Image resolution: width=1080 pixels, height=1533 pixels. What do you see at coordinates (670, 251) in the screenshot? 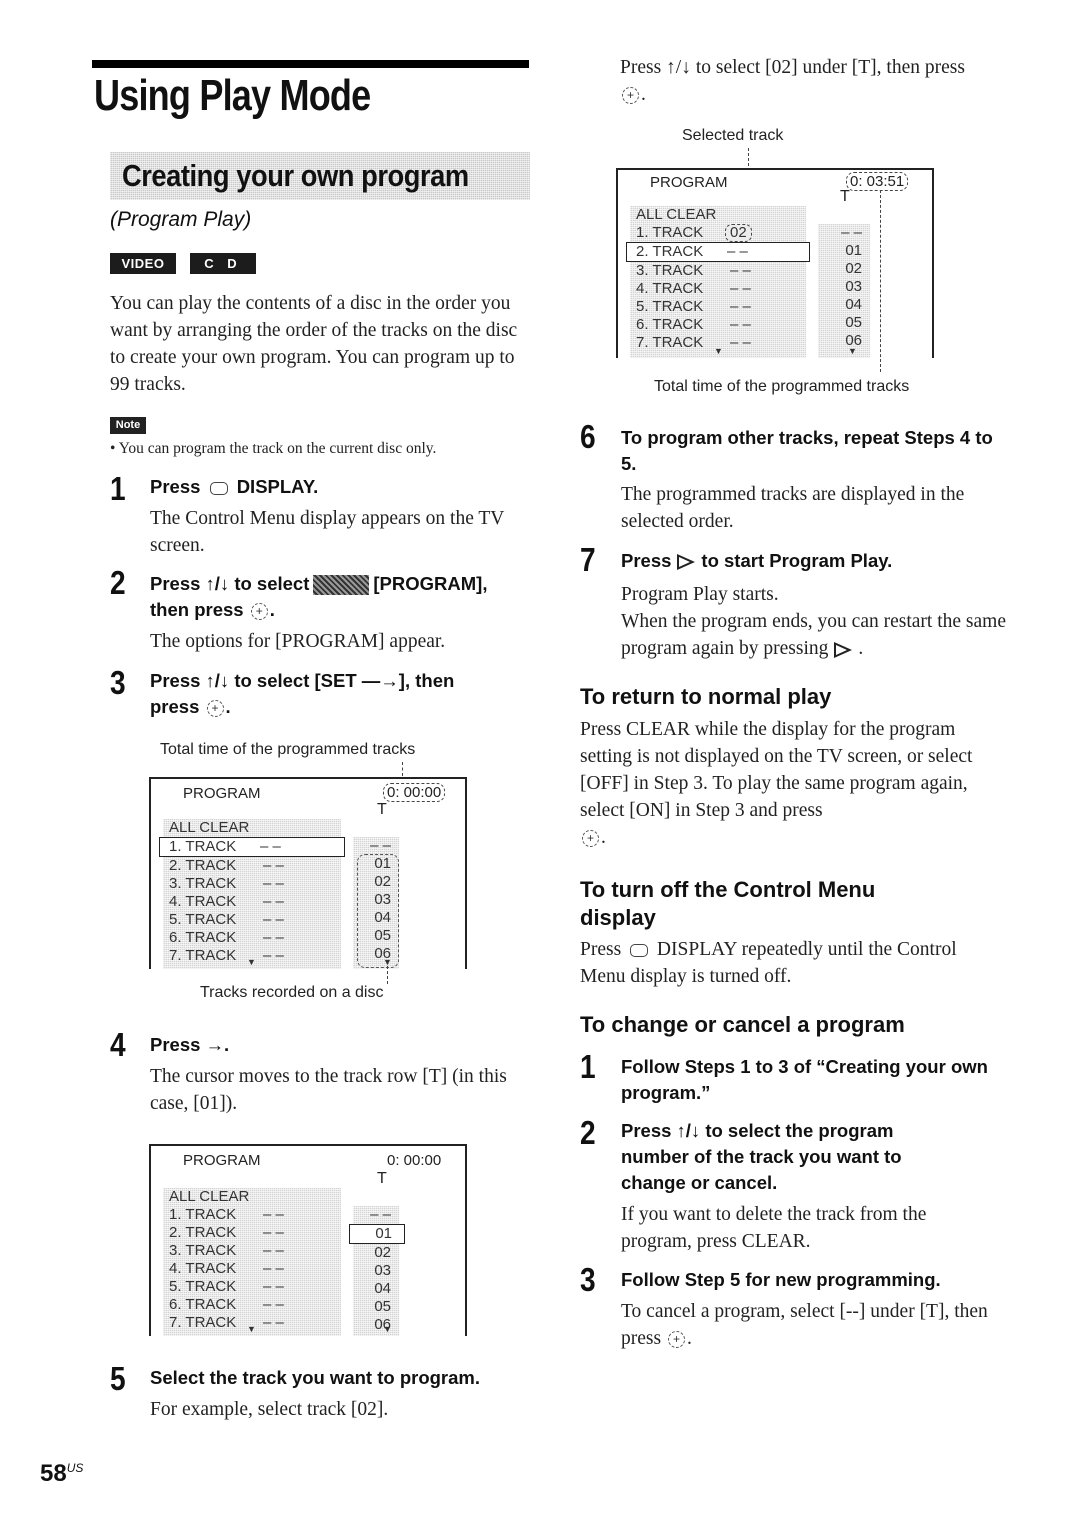
I see `row-name: 2. TRACK` at bounding box center [670, 251].